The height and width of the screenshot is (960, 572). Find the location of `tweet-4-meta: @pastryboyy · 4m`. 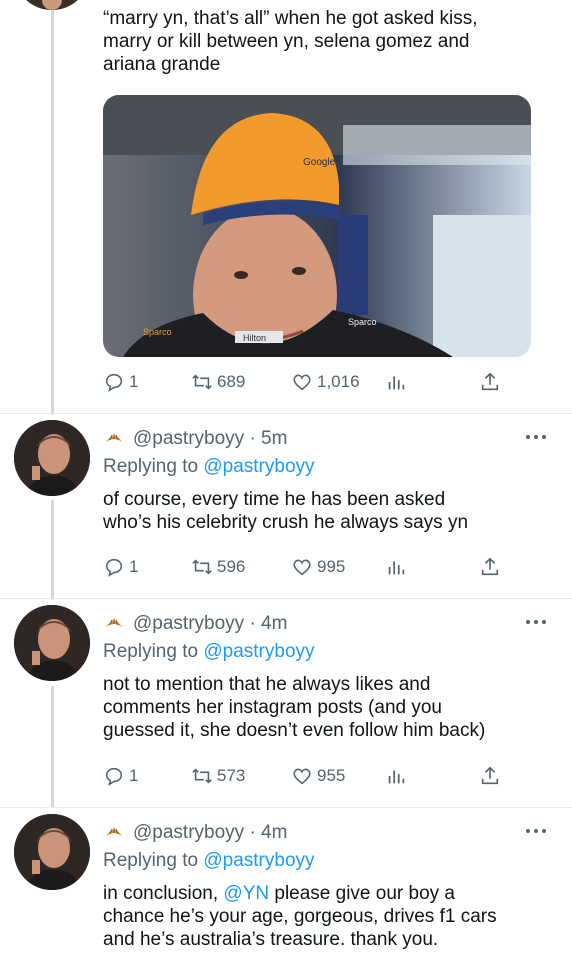

tweet-4-meta: @pastryboyy · 4m is located at coordinates (195, 832).